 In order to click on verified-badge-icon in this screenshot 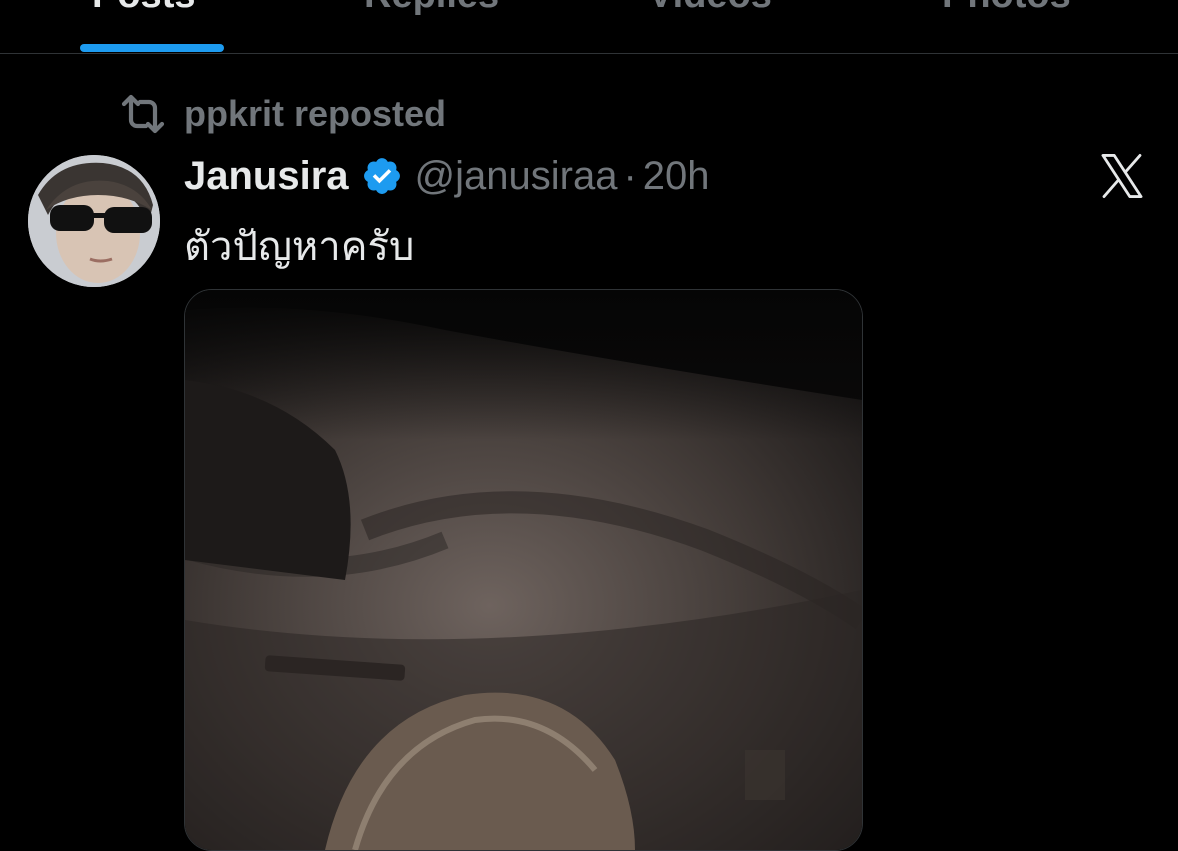, I will do `click(382, 176)`.